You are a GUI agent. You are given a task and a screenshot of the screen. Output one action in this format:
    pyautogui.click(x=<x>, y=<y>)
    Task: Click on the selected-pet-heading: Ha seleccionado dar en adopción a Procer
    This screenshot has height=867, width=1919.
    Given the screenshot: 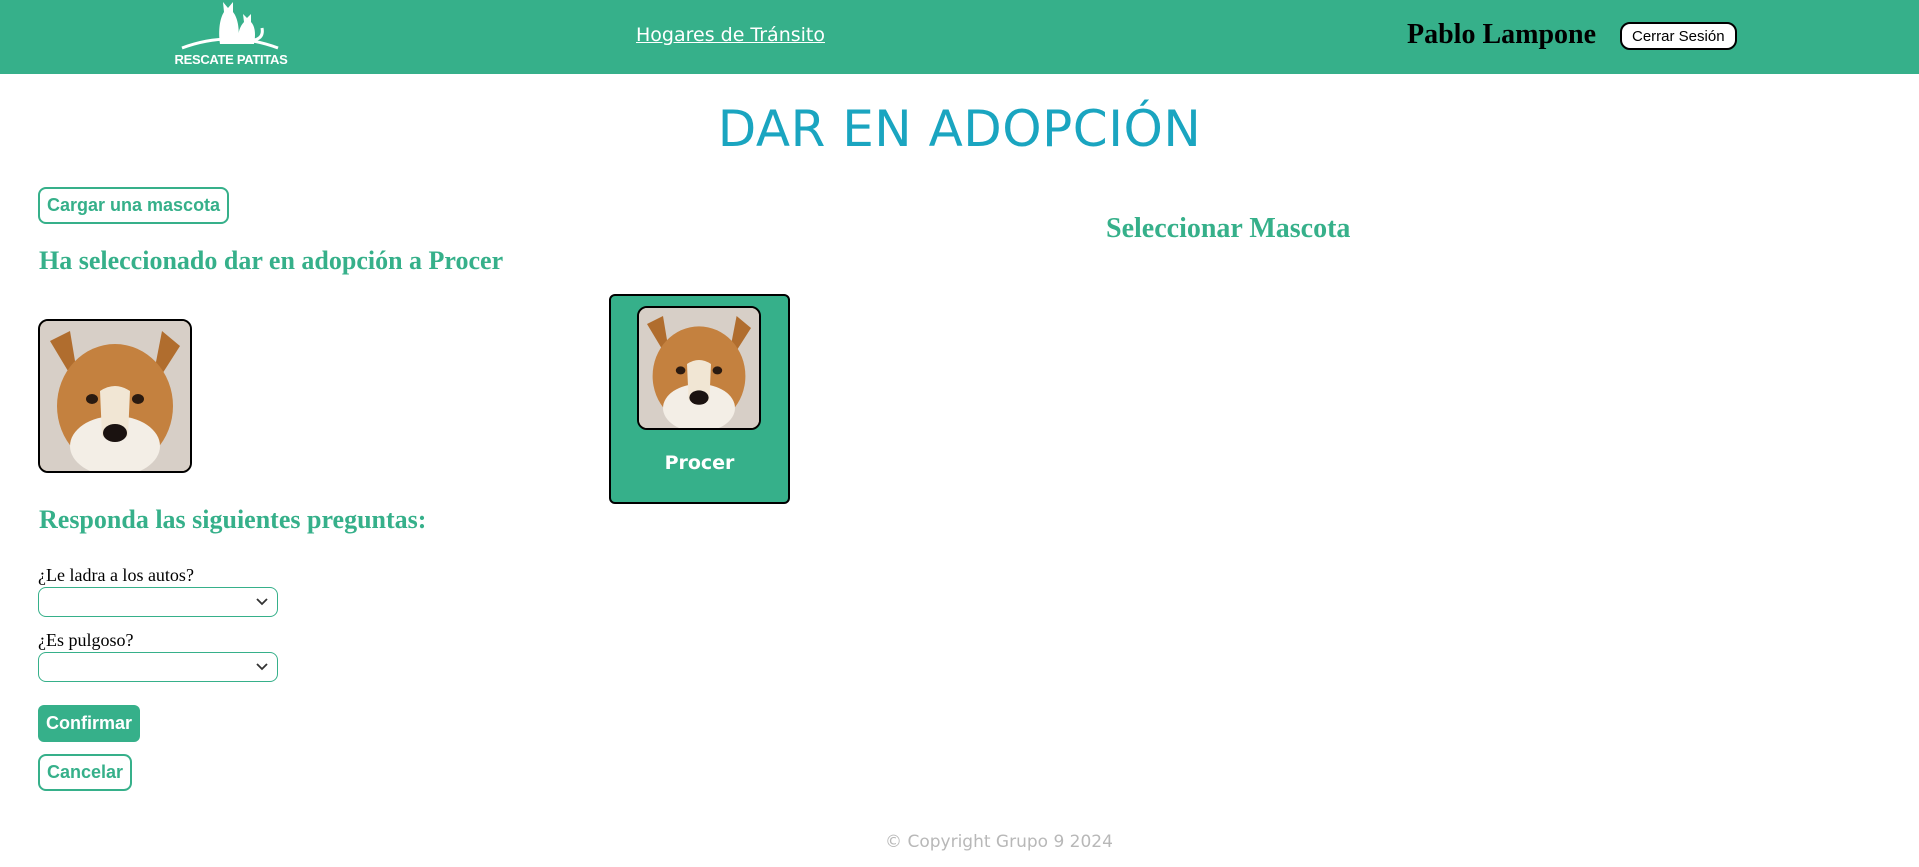 What is the action you would take?
    pyautogui.click(x=271, y=260)
    